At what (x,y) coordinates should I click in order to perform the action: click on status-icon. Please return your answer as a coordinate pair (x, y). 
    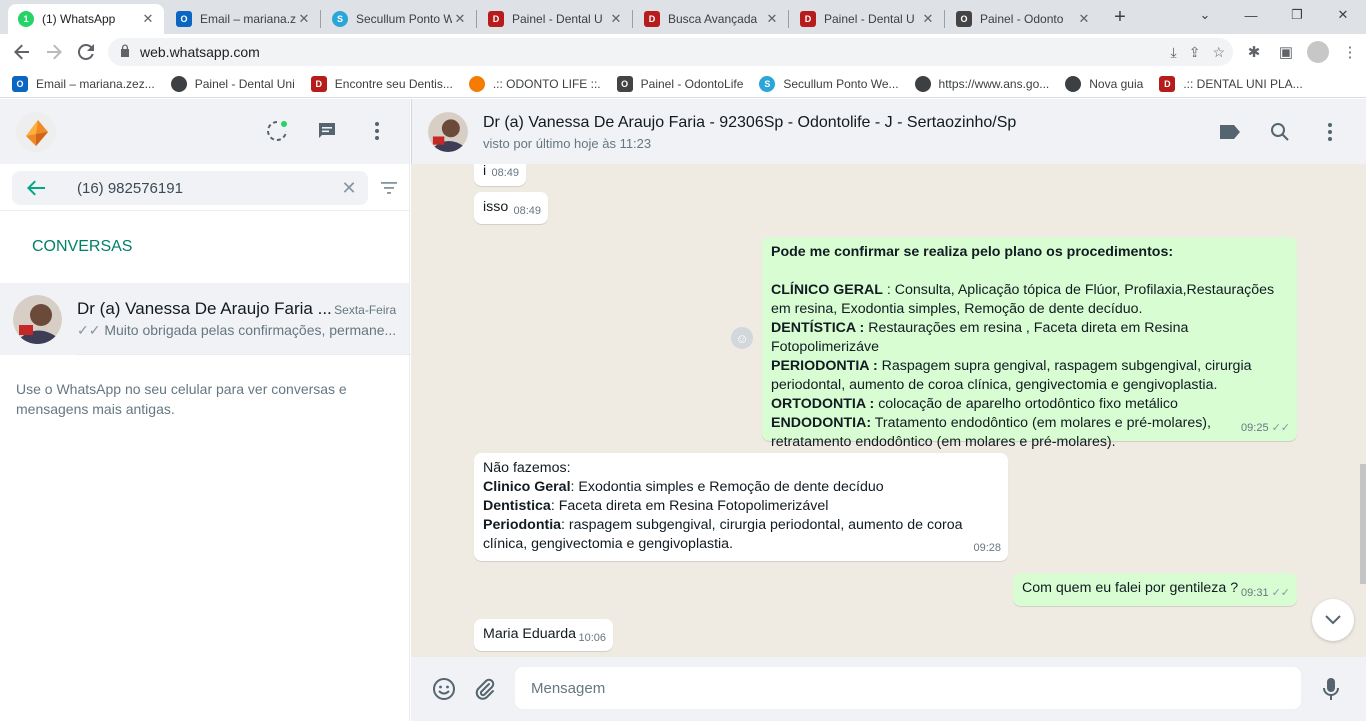
    Looking at the image, I should click on (277, 131).